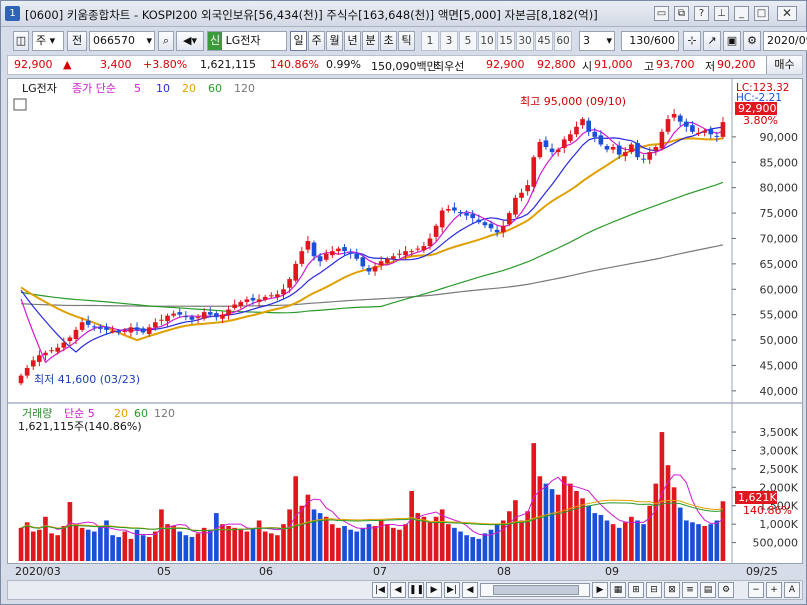 This screenshot has width=807, height=605. I want to click on scroll-forward-icon: ▶, so click(600, 590).